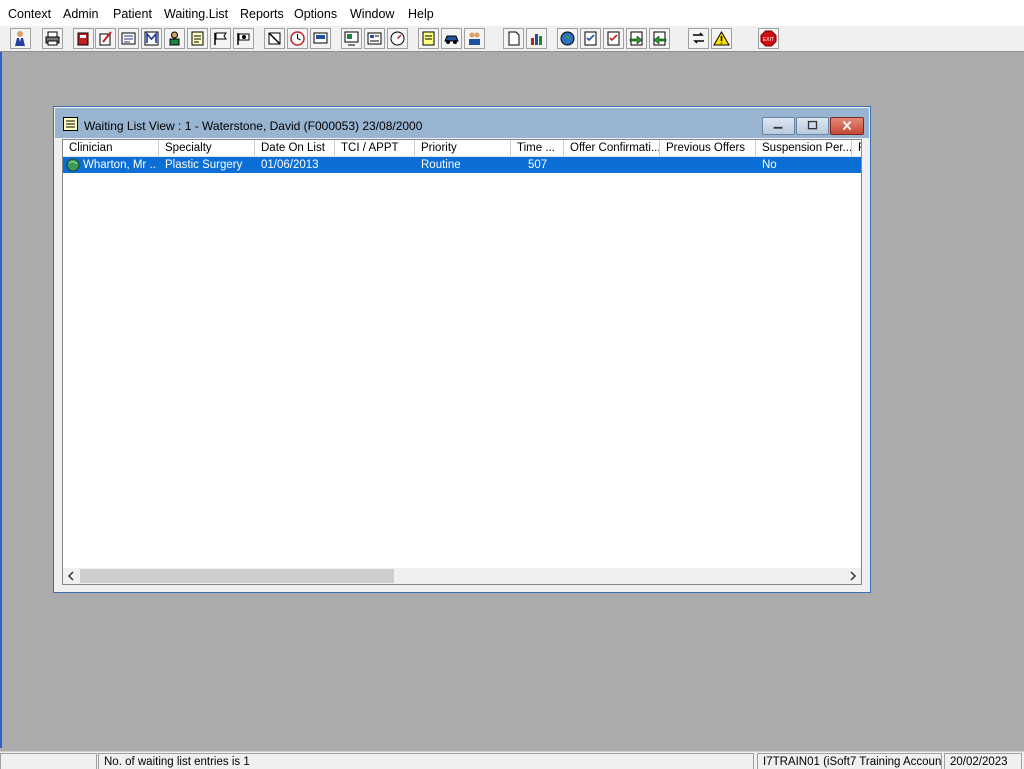 Image resolution: width=1024 pixels, height=769 pixels. I want to click on blank-page-button, so click(513, 38).